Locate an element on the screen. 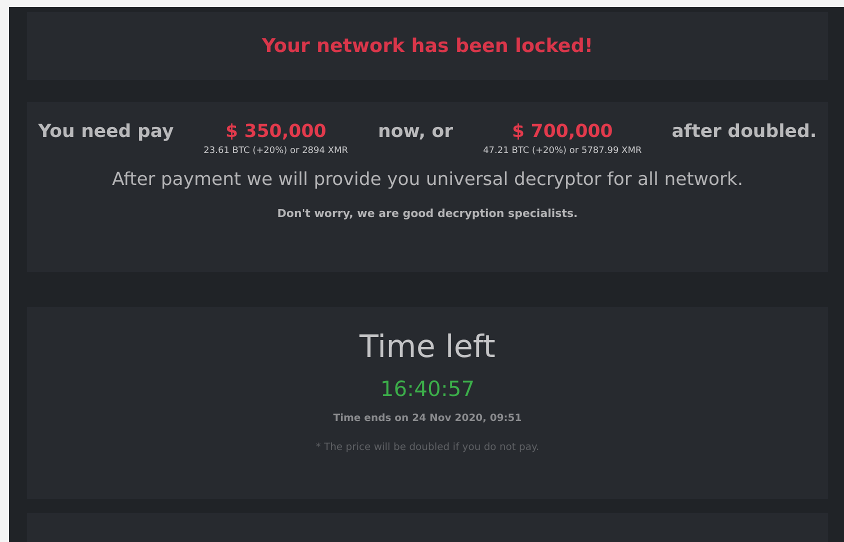  countdown: 16:40:57 is located at coordinates (427, 389).